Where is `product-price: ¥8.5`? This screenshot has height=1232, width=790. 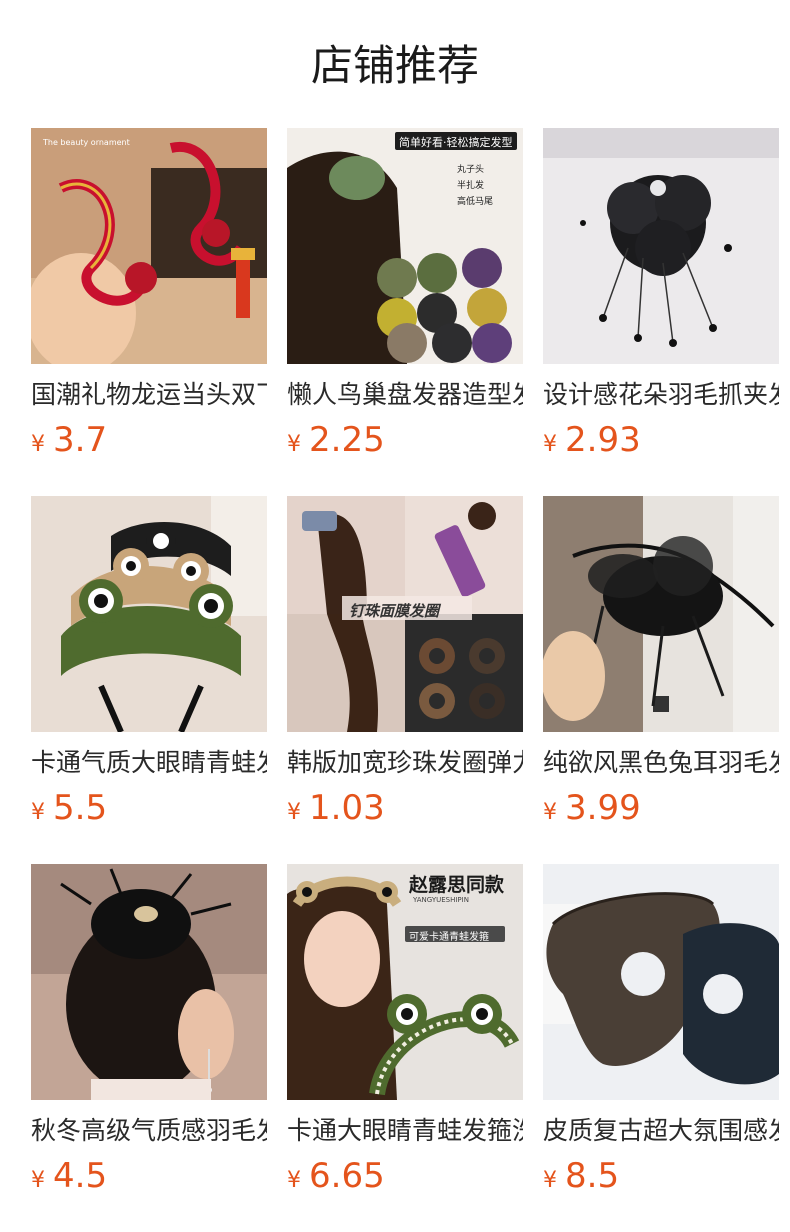 product-price: ¥8.5 is located at coordinates (661, 1176).